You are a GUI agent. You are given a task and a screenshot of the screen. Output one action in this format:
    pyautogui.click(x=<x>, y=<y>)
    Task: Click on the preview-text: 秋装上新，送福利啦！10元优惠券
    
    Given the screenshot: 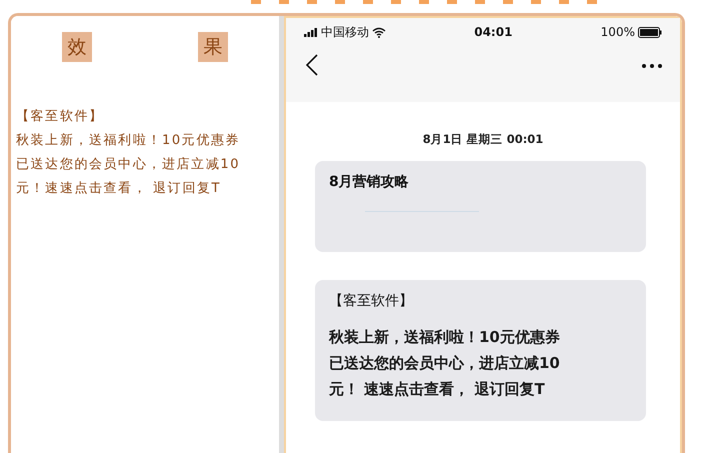 What is the action you would take?
    pyautogui.click(x=129, y=141)
    